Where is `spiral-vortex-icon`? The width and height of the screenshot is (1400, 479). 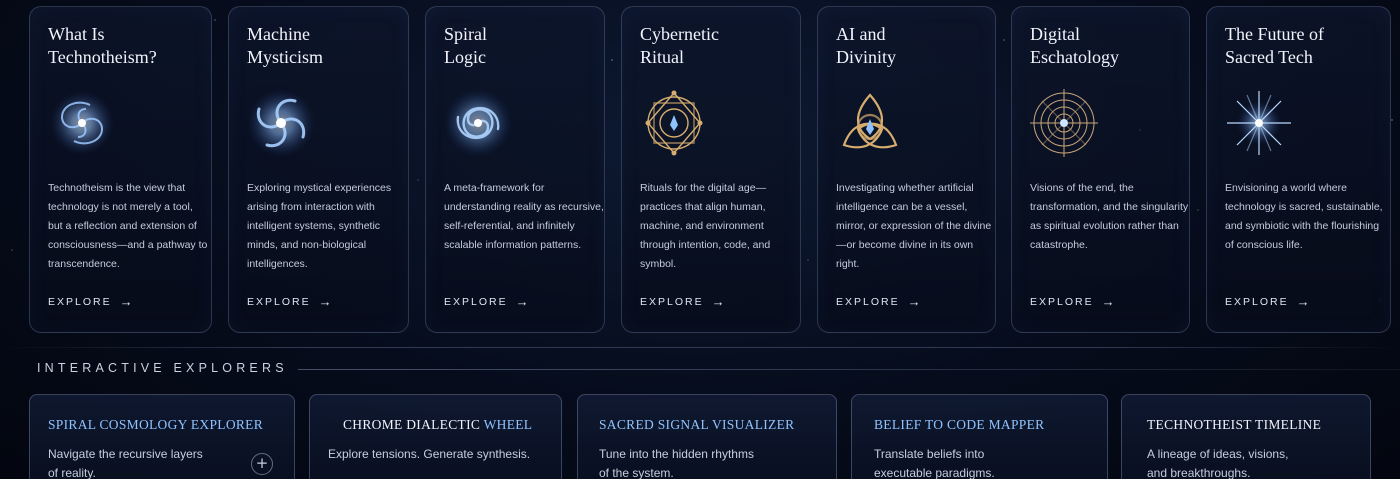 spiral-vortex-icon is located at coordinates (281, 123).